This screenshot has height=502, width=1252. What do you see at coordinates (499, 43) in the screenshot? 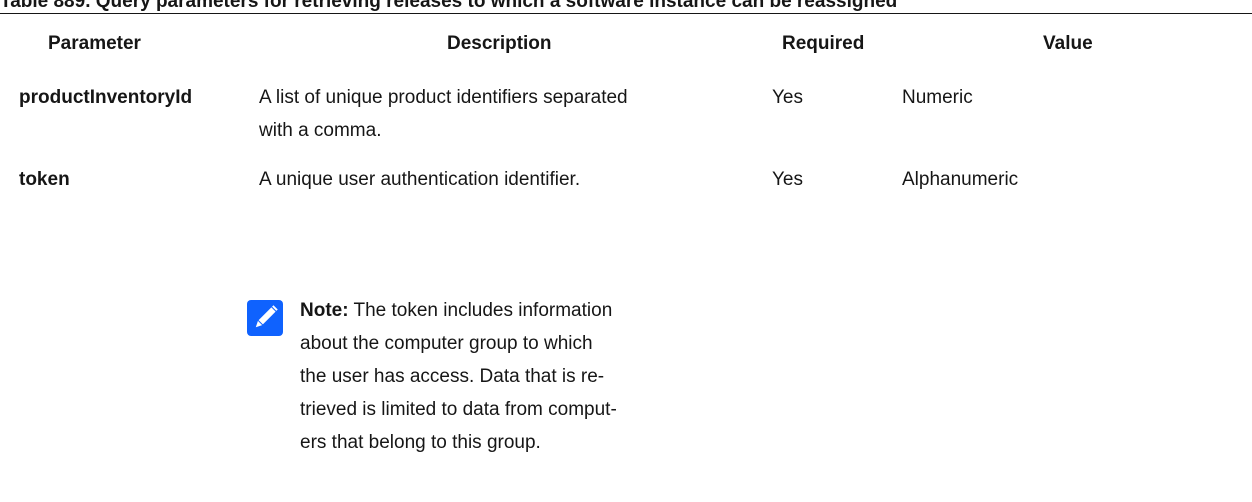
I see `header-description: Description` at bounding box center [499, 43].